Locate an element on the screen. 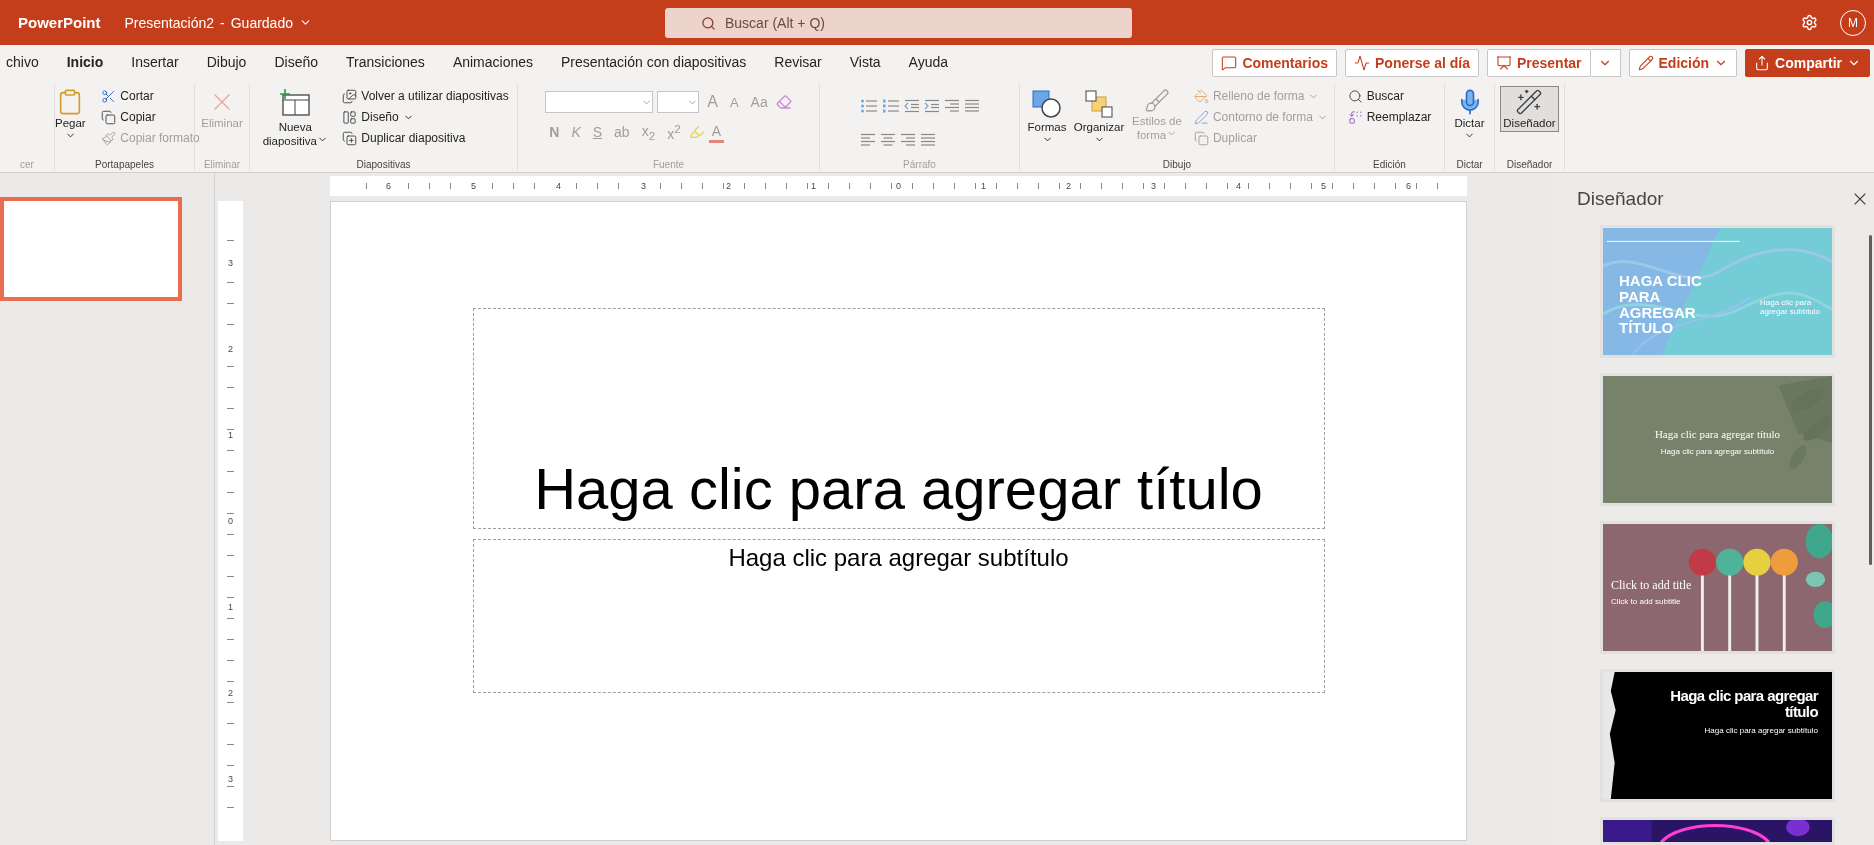 Image resolution: width=1874 pixels, height=845 pixels. group-label: Fuente is located at coordinates (668, 164).